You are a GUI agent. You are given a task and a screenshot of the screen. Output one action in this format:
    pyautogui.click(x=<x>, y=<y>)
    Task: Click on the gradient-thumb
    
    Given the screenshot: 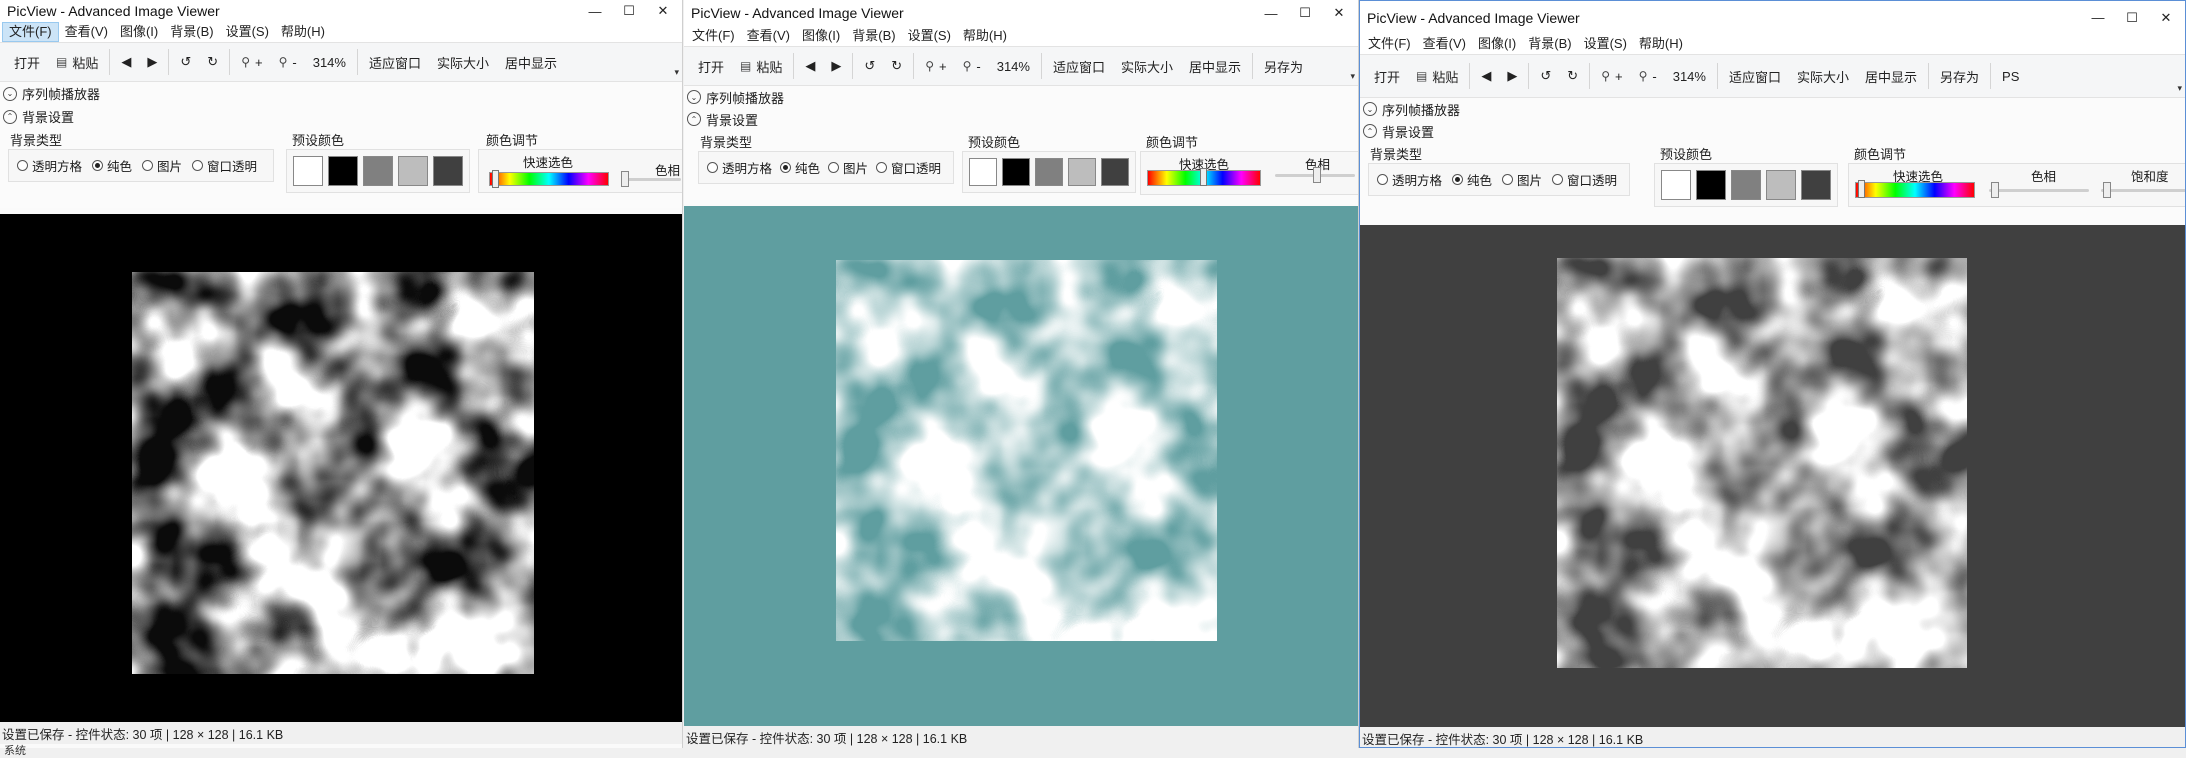 What is the action you would take?
    pyautogui.click(x=1861, y=189)
    